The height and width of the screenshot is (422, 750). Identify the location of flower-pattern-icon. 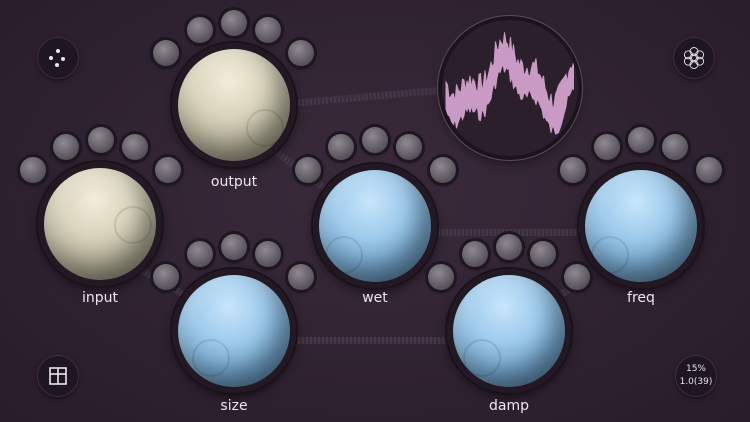
(694, 58).